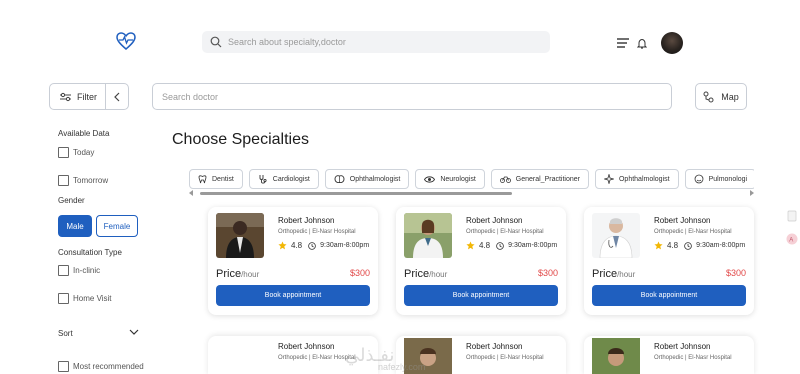 The width and height of the screenshot is (800, 374). I want to click on gender-female-button: Female, so click(117, 226).